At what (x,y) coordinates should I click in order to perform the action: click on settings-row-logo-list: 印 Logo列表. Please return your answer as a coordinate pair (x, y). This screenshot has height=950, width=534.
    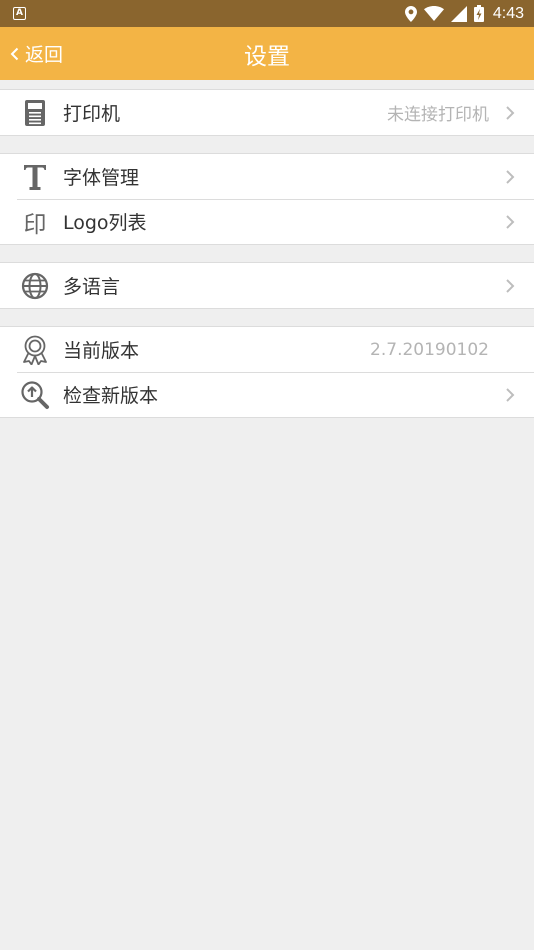
    Looking at the image, I should click on (267, 221).